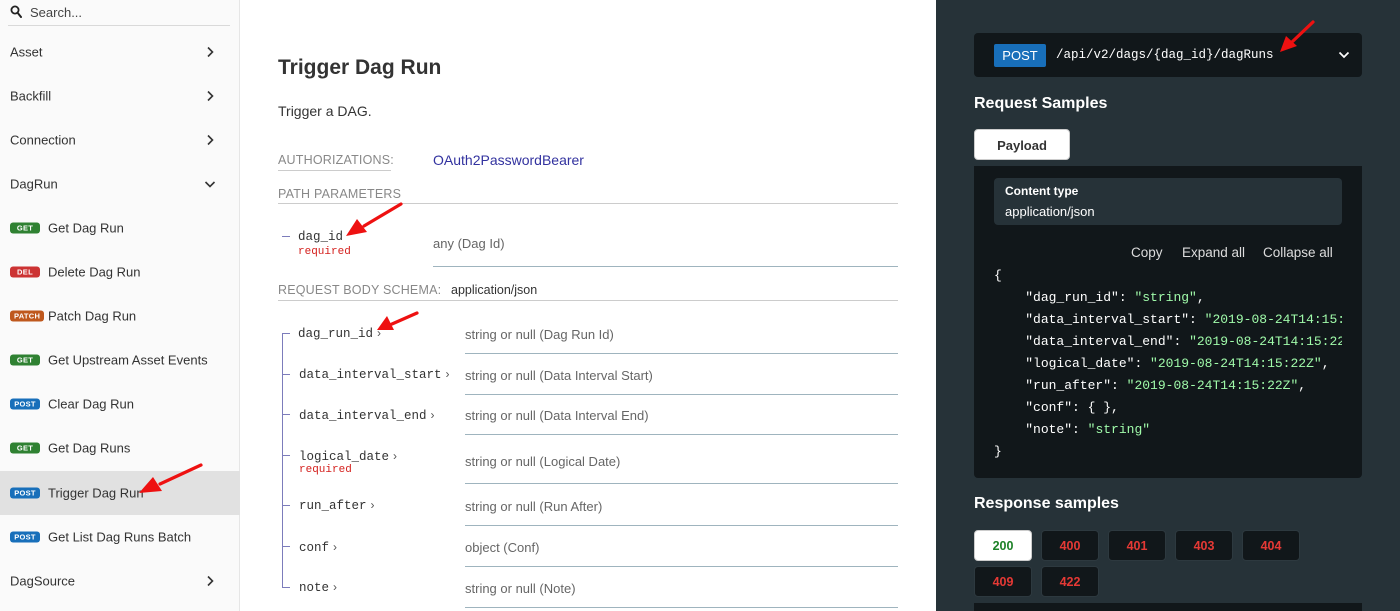 Image resolution: width=1400 pixels, height=611 pixels. What do you see at coordinates (1070, 581) in the screenshot?
I see `response-tab-422: 422` at bounding box center [1070, 581].